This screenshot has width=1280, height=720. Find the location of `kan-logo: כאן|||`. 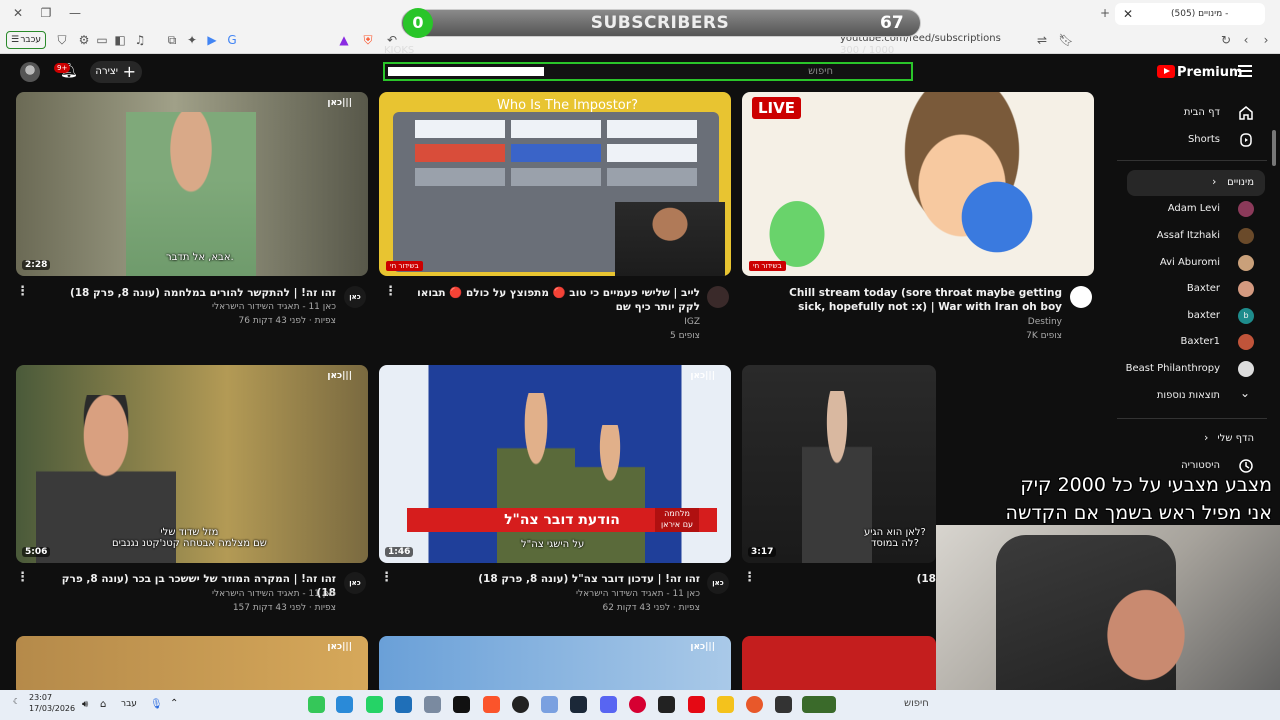

kan-logo: כאן||| is located at coordinates (702, 376).